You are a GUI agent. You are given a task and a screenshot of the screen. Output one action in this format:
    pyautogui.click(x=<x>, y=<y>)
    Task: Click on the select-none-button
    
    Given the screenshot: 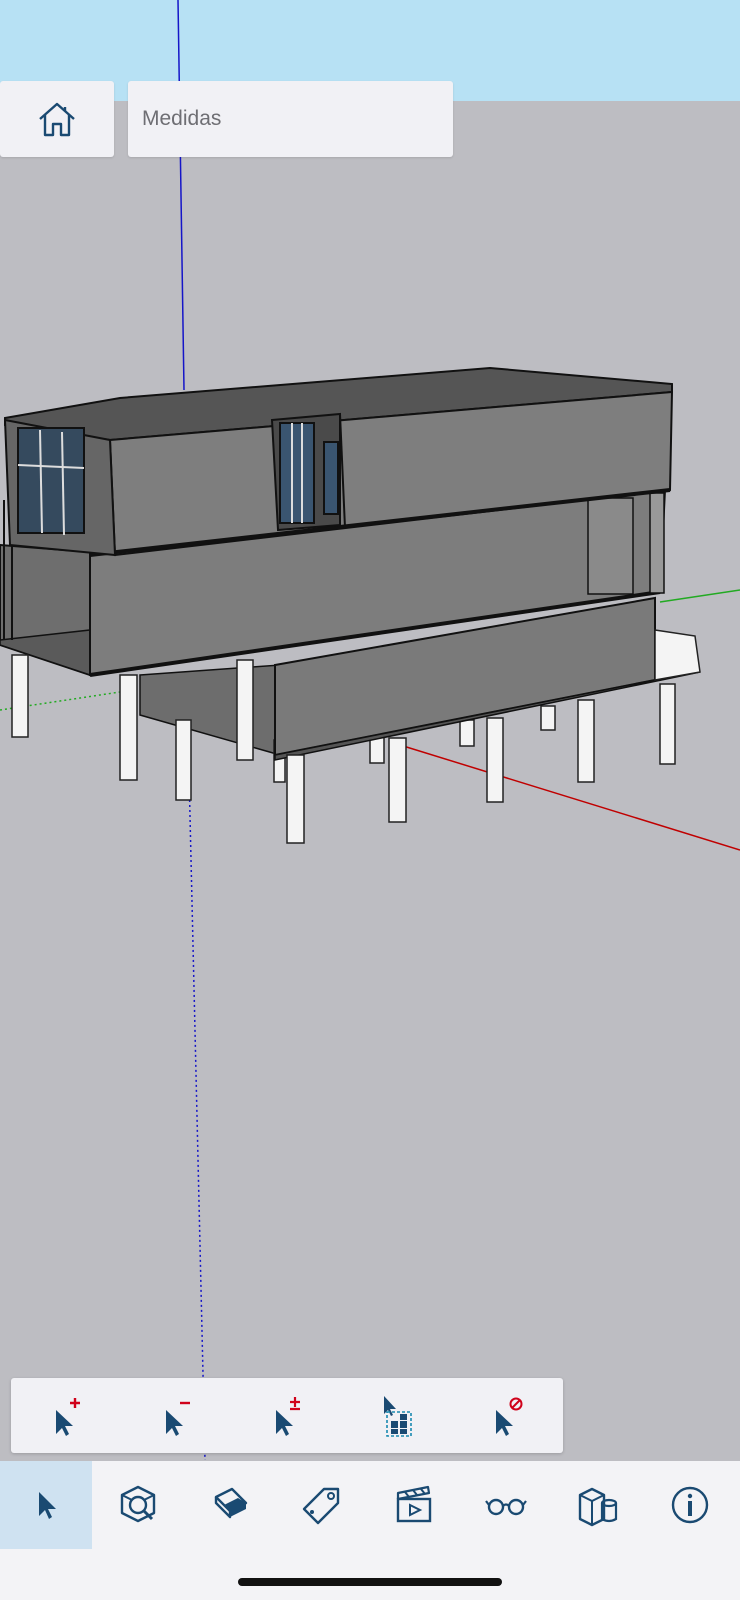 What is the action you would take?
    pyautogui.click(x=506, y=1415)
    